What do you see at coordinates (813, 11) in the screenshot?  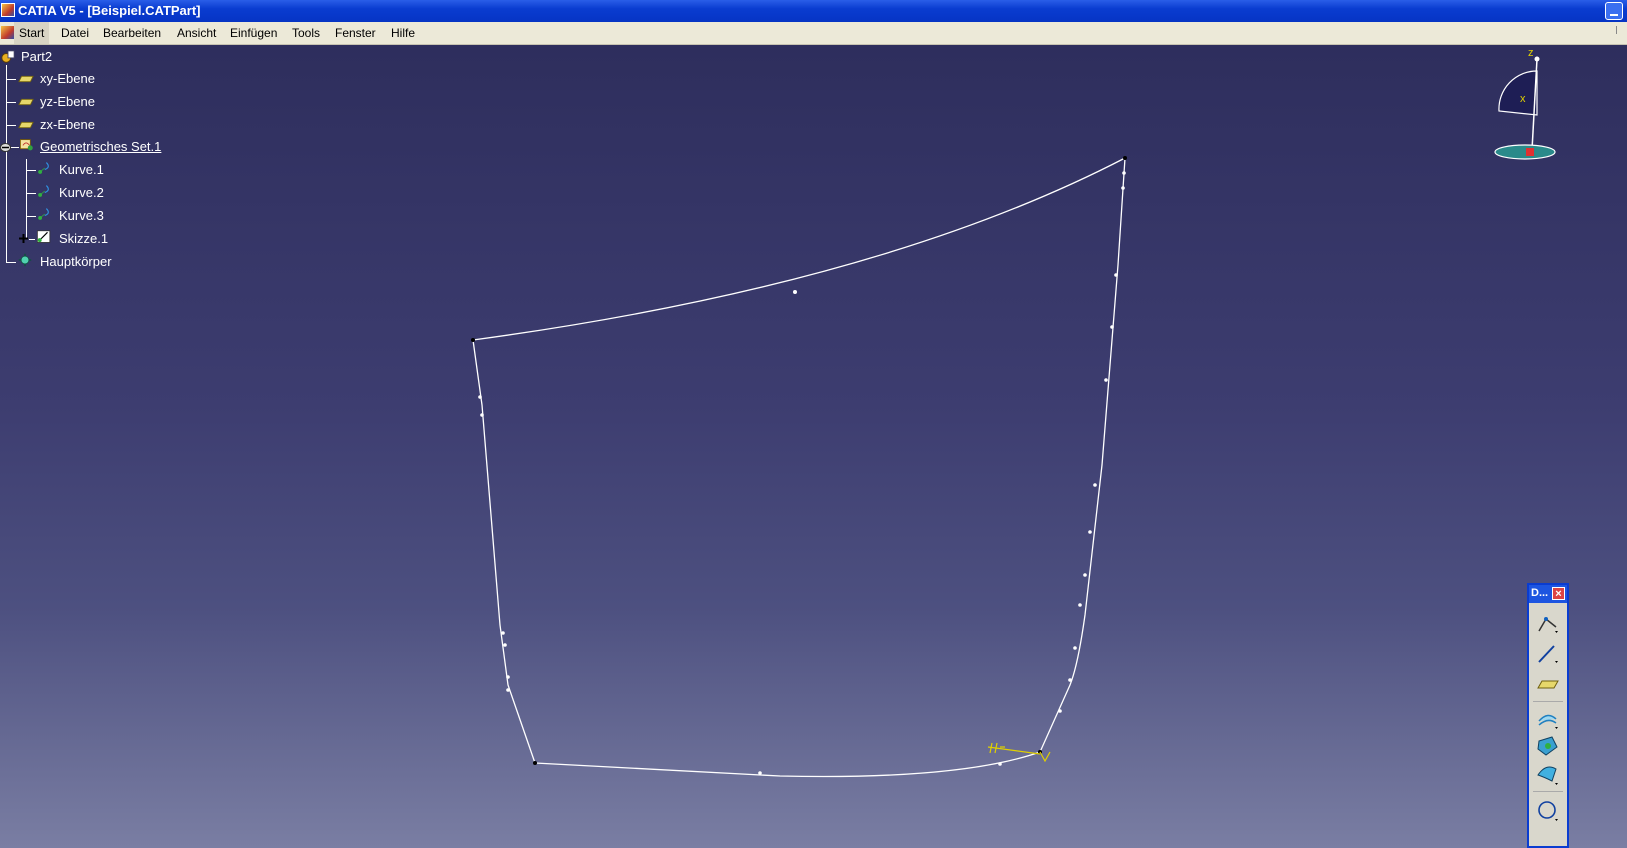 I see `title-bar: CATIA V5 - [Beispiel.CATPart]` at bounding box center [813, 11].